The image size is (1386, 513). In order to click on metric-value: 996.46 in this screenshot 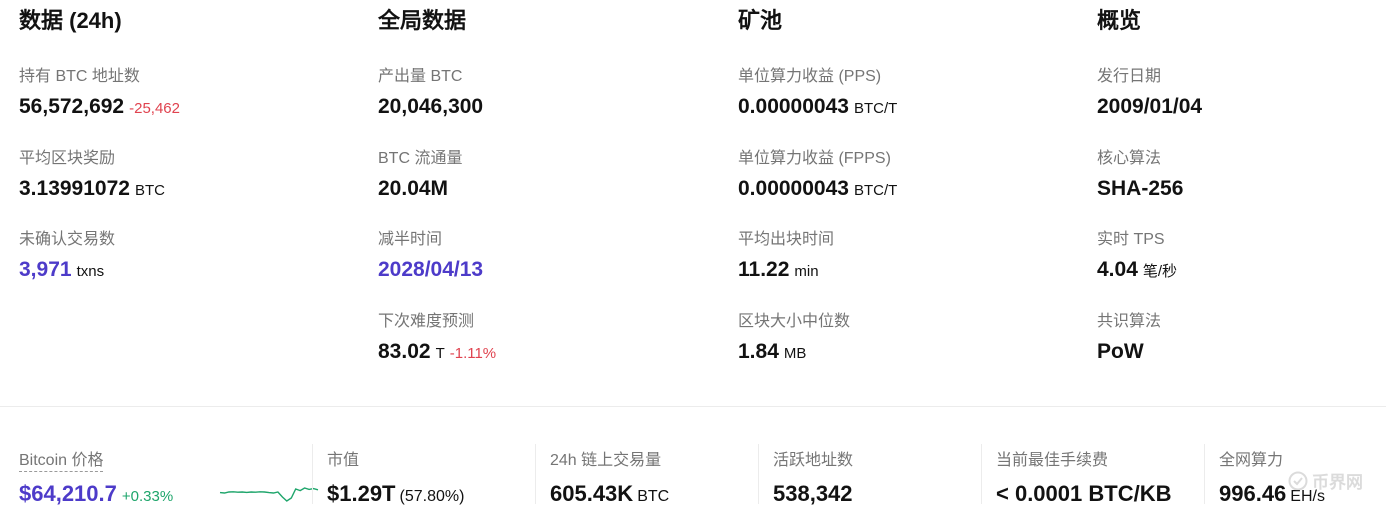, I will do `click(1253, 493)`.